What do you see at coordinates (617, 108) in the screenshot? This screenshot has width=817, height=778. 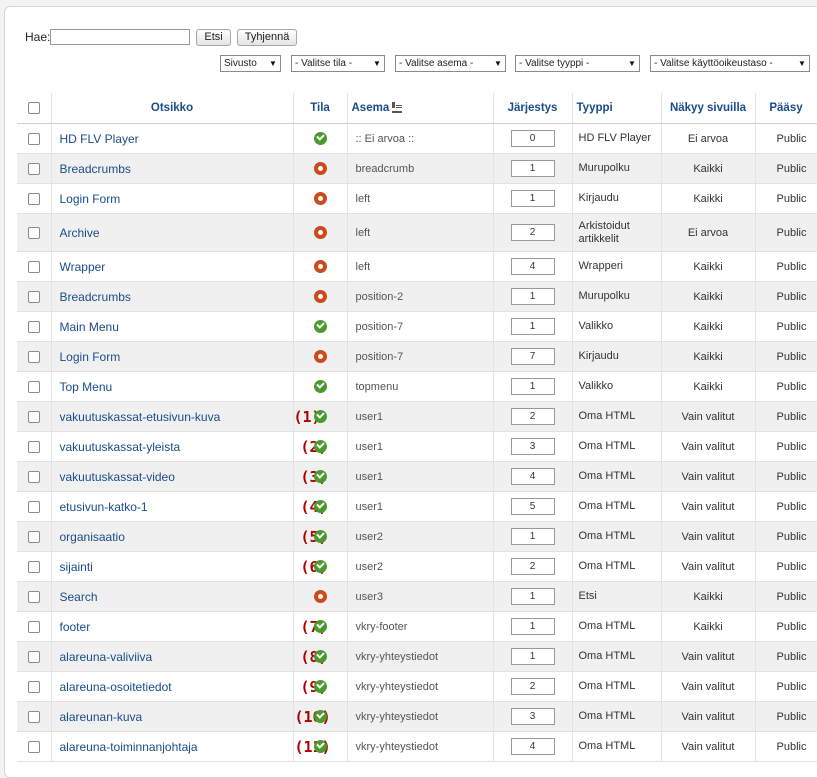 I see `header-type: Tyyppi` at bounding box center [617, 108].